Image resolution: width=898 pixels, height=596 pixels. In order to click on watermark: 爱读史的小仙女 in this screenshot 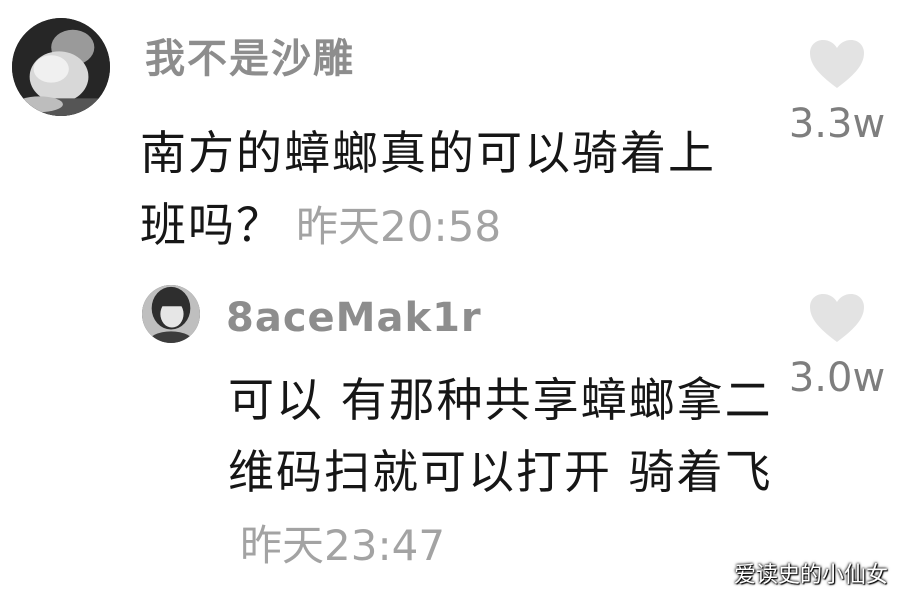, I will do `click(810, 575)`.